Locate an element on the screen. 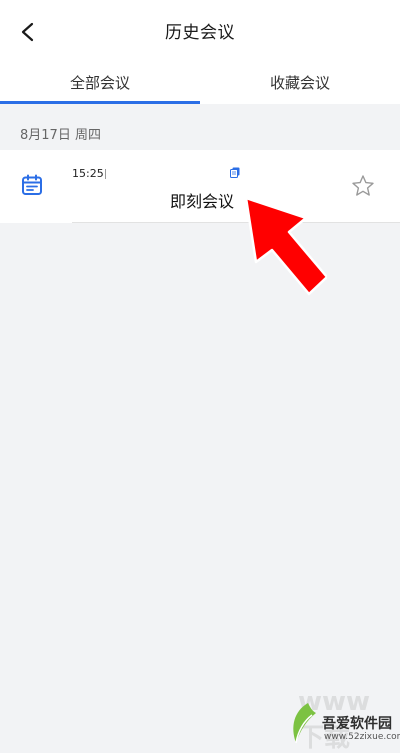 The height and width of the screenshot is (753, 400). page-title: 历史会议 is located at coordinates (200, 33).